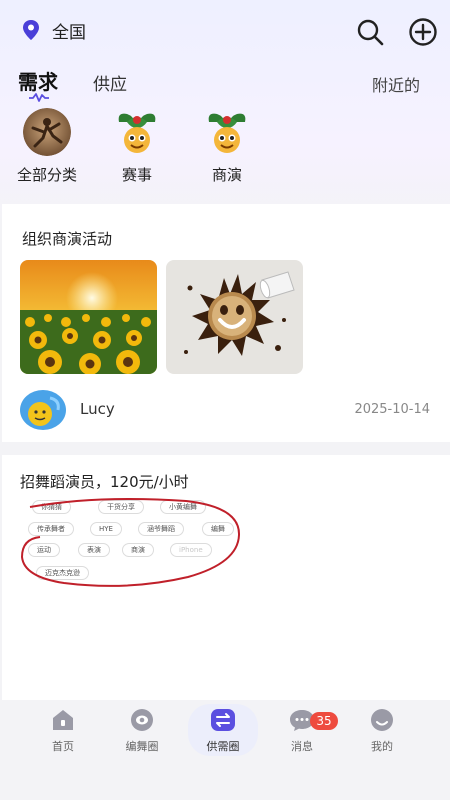  What do you see at coordinates (63, 746) in the screenshot?
I see `nav-label: 首页` at bounding box center [63, 746].